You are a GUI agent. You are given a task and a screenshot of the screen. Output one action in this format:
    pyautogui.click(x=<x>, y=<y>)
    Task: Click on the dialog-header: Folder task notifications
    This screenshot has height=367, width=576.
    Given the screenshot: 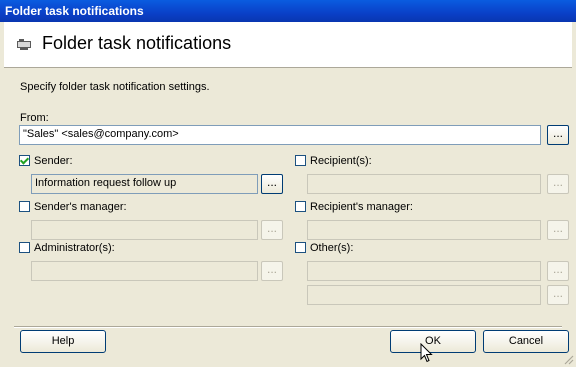 What is the action you would take?
    pyautogui.click(x=288, y=45)
    